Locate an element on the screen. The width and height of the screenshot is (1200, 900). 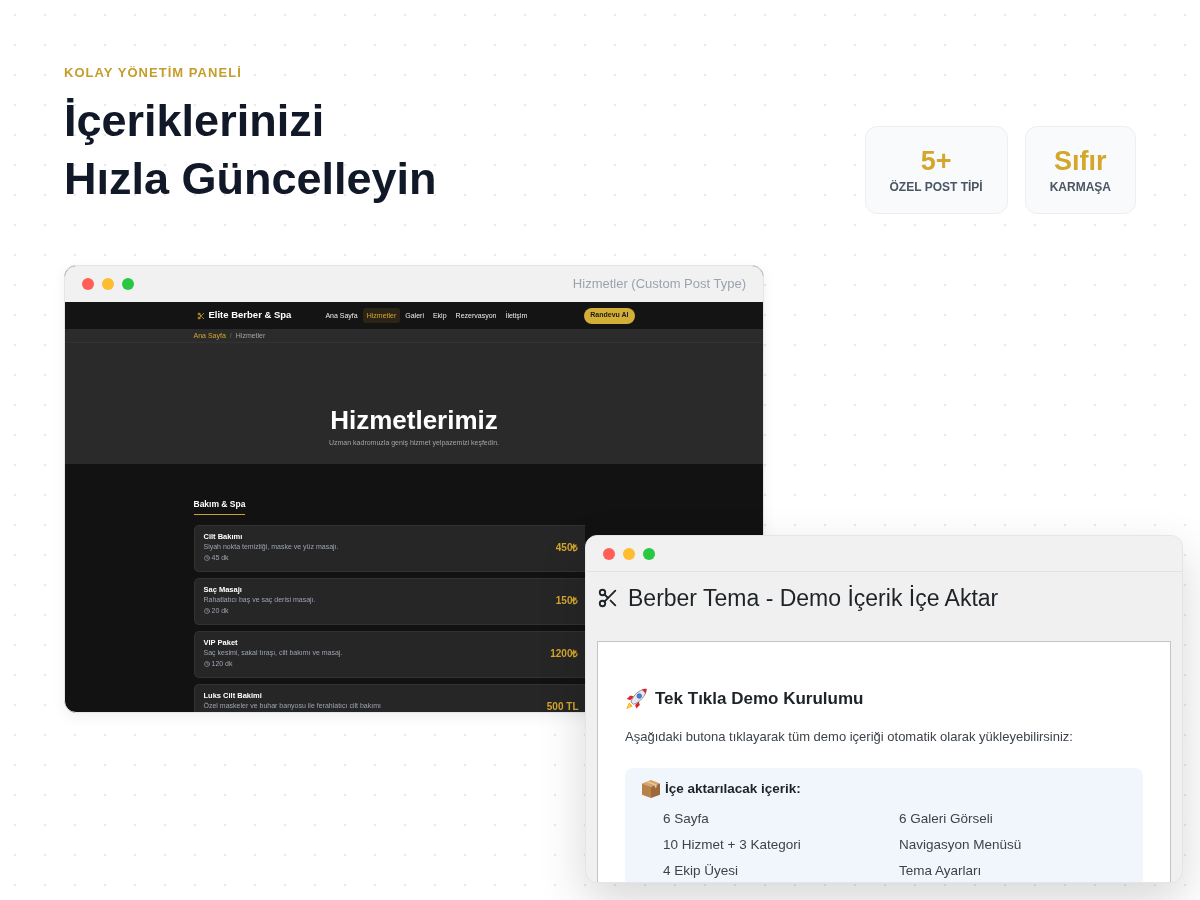
panel-heading: Tek Tıkla Demo Kurulumu is located at coordinates (759, 699).